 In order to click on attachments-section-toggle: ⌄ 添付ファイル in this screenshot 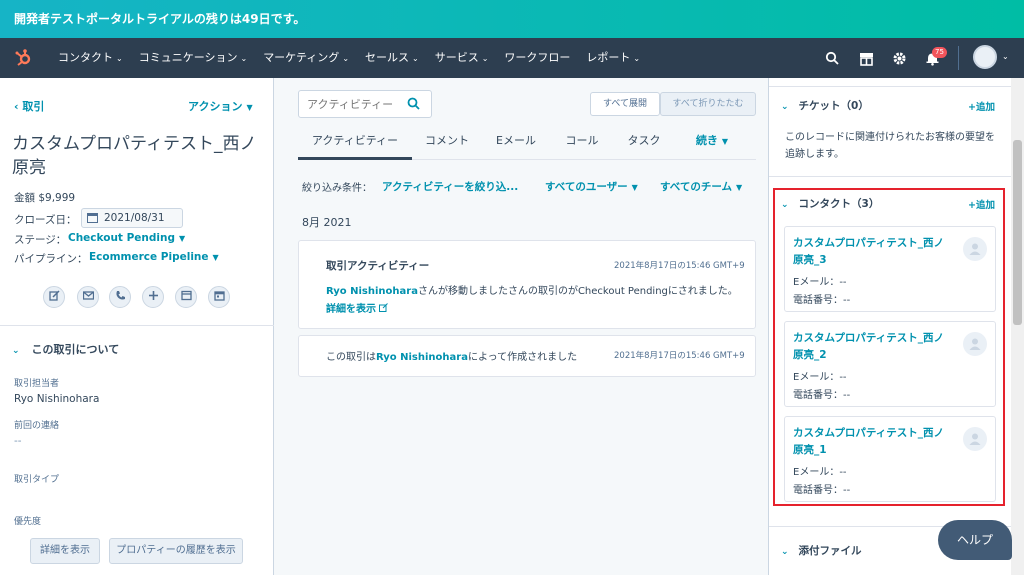, I will do `click(821, 550)`.